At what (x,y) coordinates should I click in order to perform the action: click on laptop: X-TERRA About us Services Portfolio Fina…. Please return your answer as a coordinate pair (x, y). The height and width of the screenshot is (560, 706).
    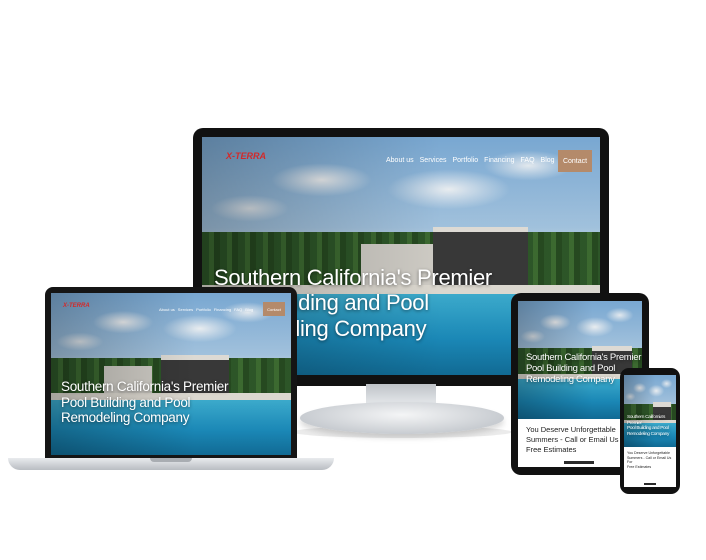
    Looking at the image, I should click on (171, 373).